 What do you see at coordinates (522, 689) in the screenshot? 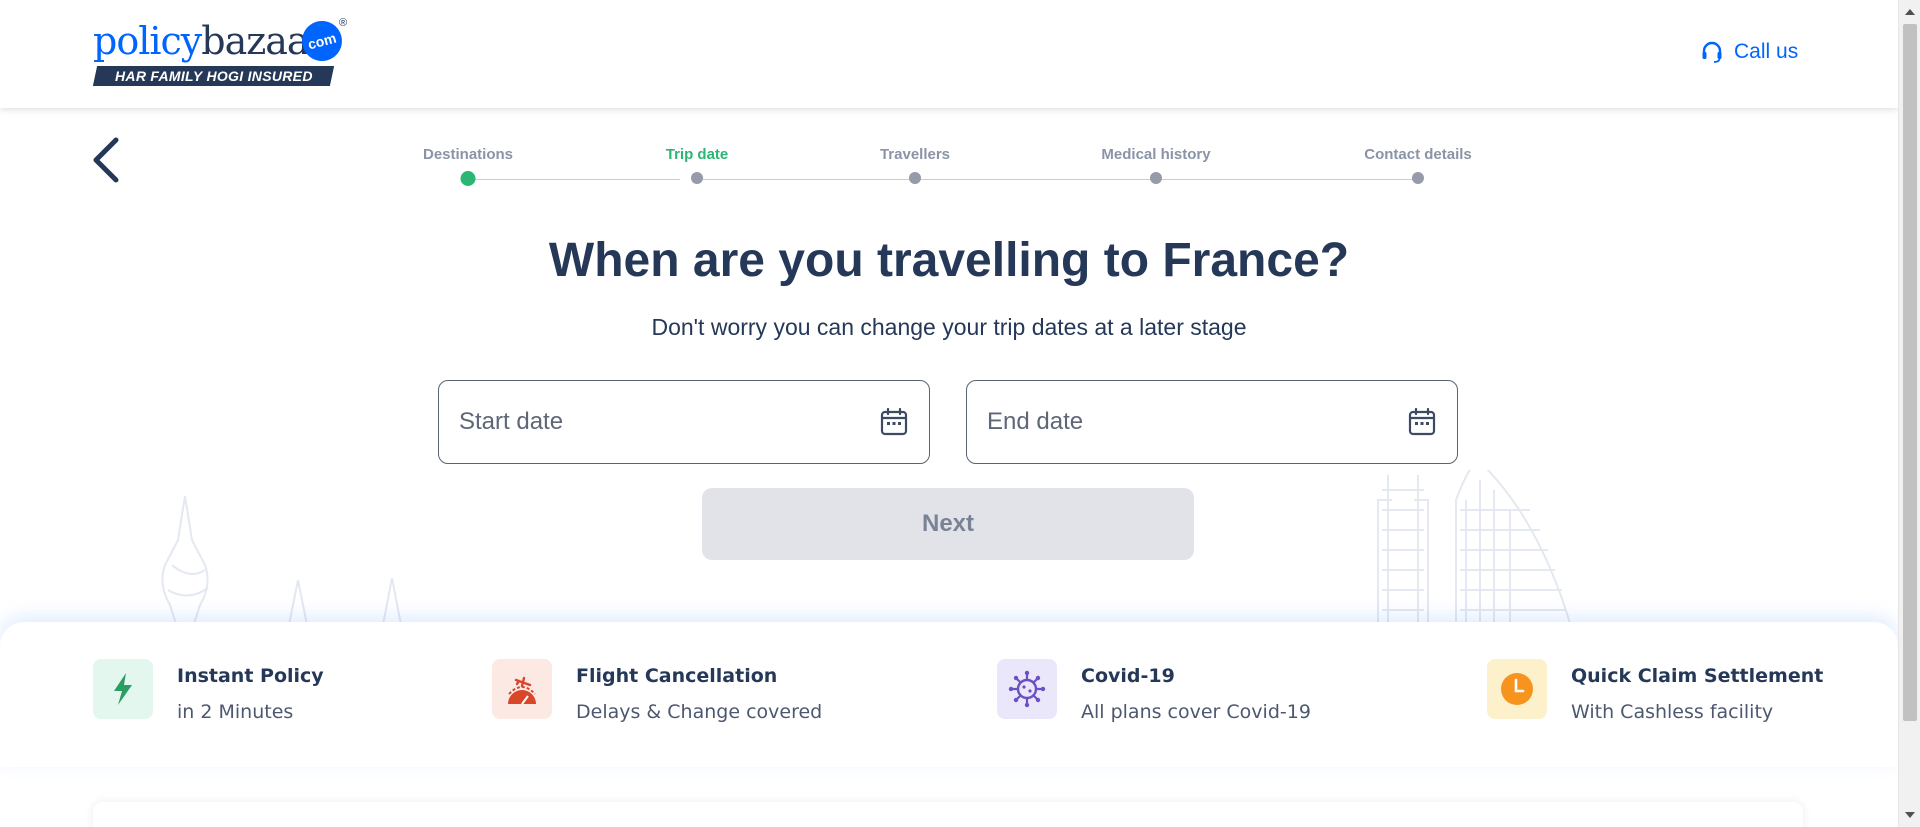
I see `flight-cancel-icon` at bounding box center [522, 689].